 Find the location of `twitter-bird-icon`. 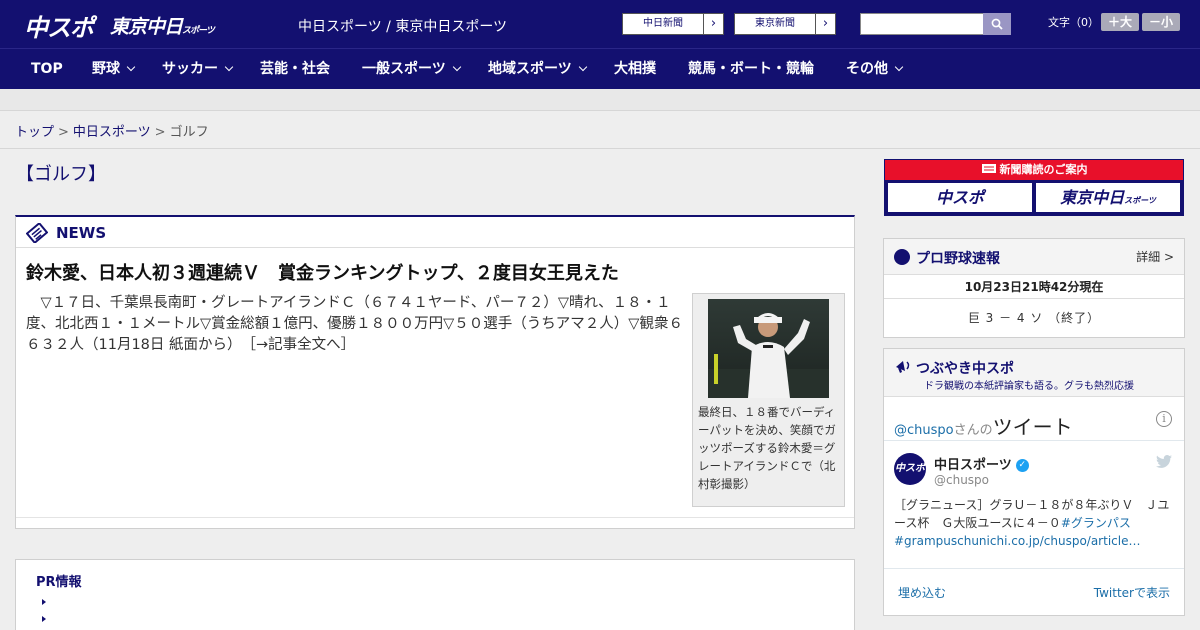

twitter-bird-icon is located at coordinates (1164, 461).